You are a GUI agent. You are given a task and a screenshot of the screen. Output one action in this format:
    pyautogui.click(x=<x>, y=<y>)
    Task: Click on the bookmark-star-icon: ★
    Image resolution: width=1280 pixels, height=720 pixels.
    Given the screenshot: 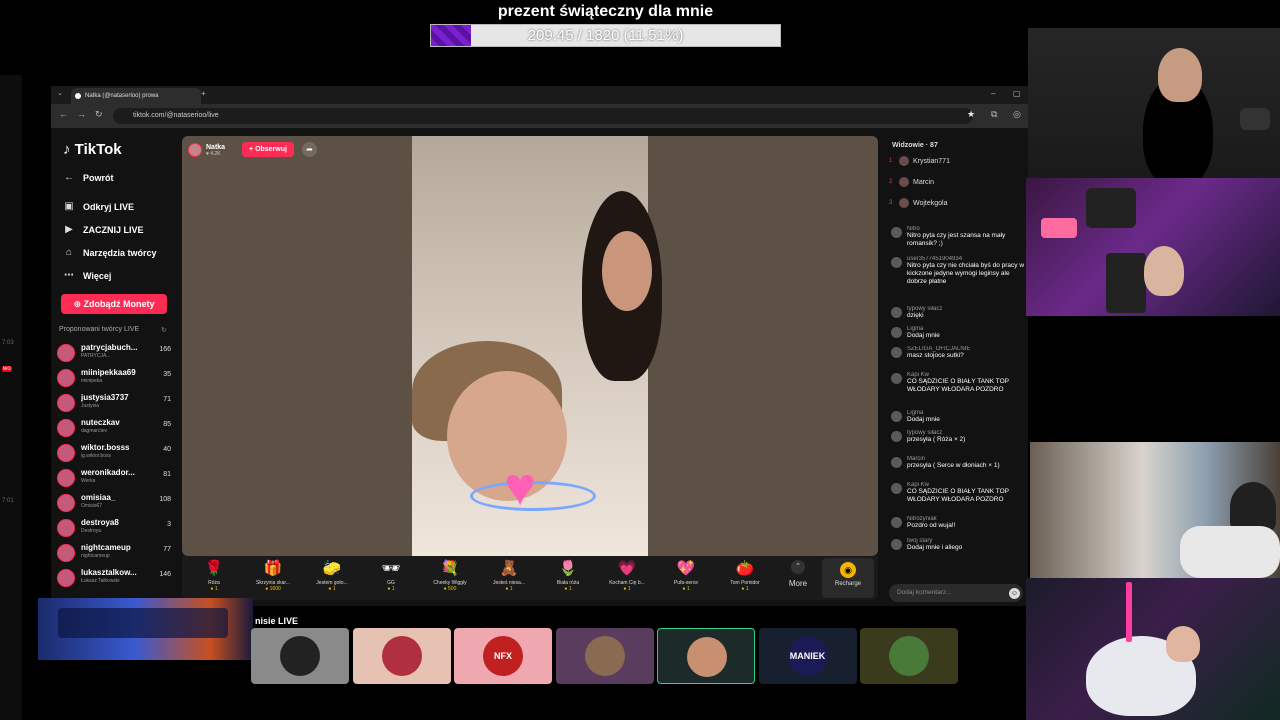 What is the action you would take?
    pyautogui.click(x=971, y=114)
    